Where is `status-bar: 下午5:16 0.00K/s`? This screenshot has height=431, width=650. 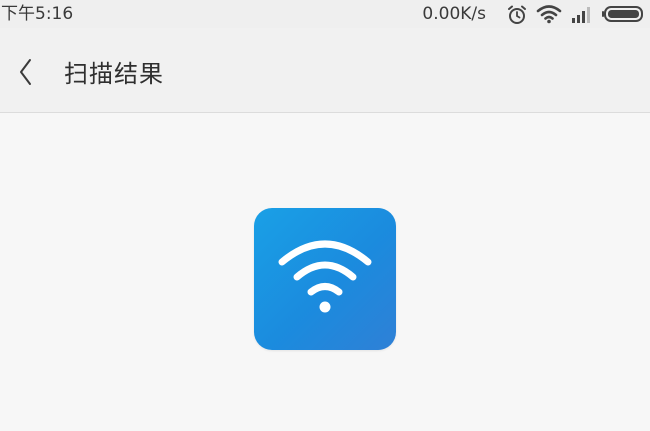 status-bar: 下午5:16 0.00K/s is located at coordinates (325, 14).